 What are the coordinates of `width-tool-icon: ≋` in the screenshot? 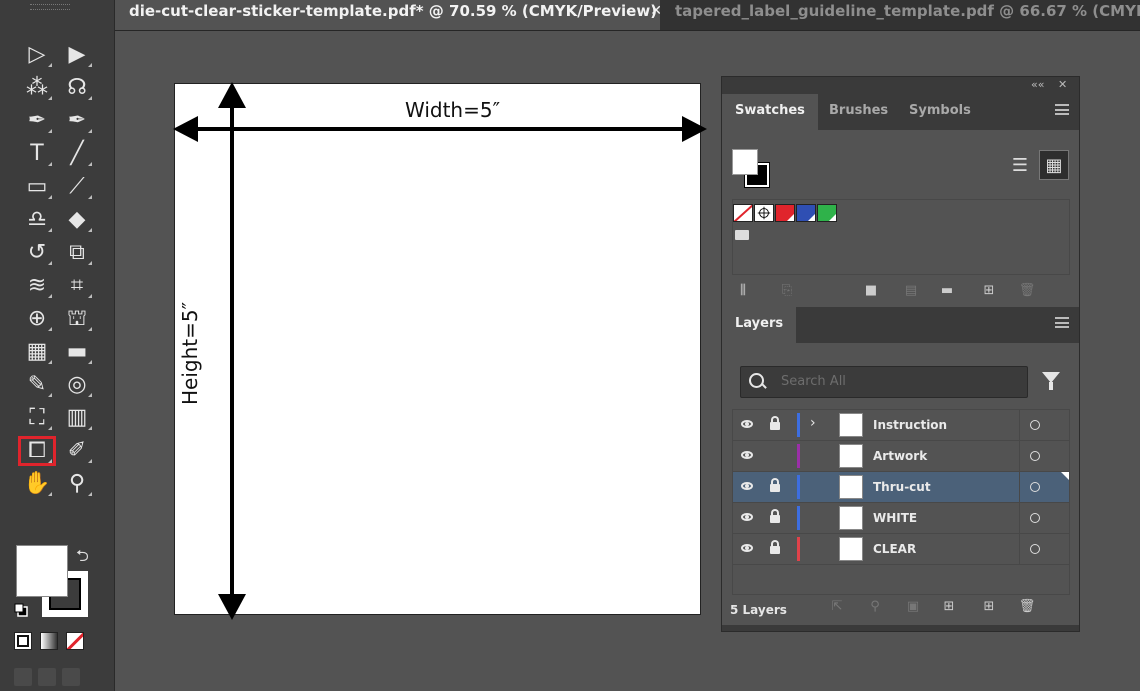 It's located at (37, 286).